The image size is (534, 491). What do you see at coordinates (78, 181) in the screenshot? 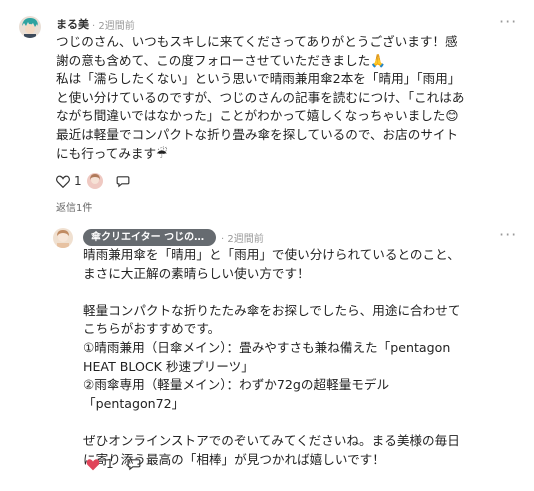
I see `comment-like-count: 1` at bounding box center [78, 181].